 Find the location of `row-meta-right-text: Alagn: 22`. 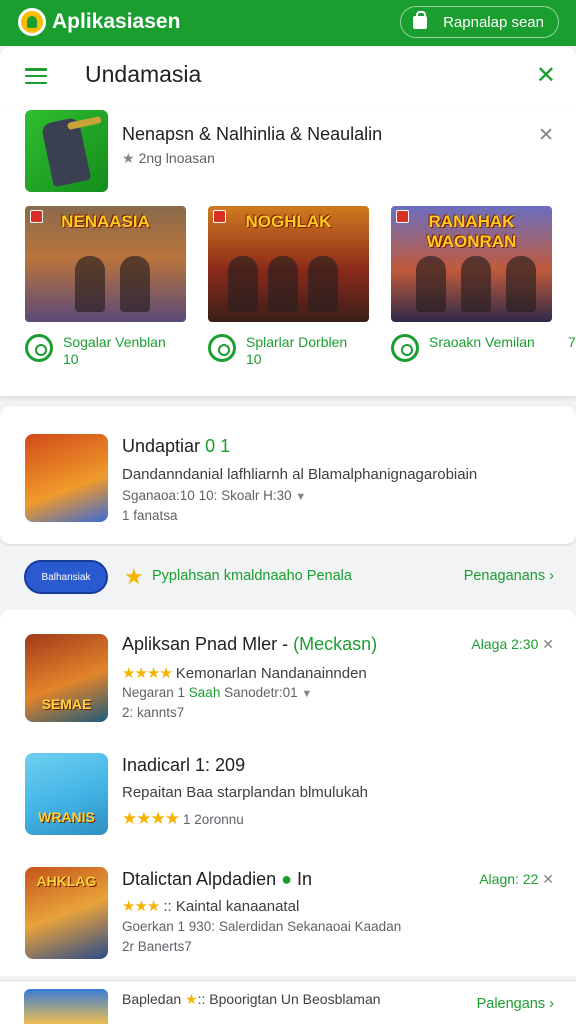

row-meta-right-text: Alagn: 22 is located at coordinates (509, 879).